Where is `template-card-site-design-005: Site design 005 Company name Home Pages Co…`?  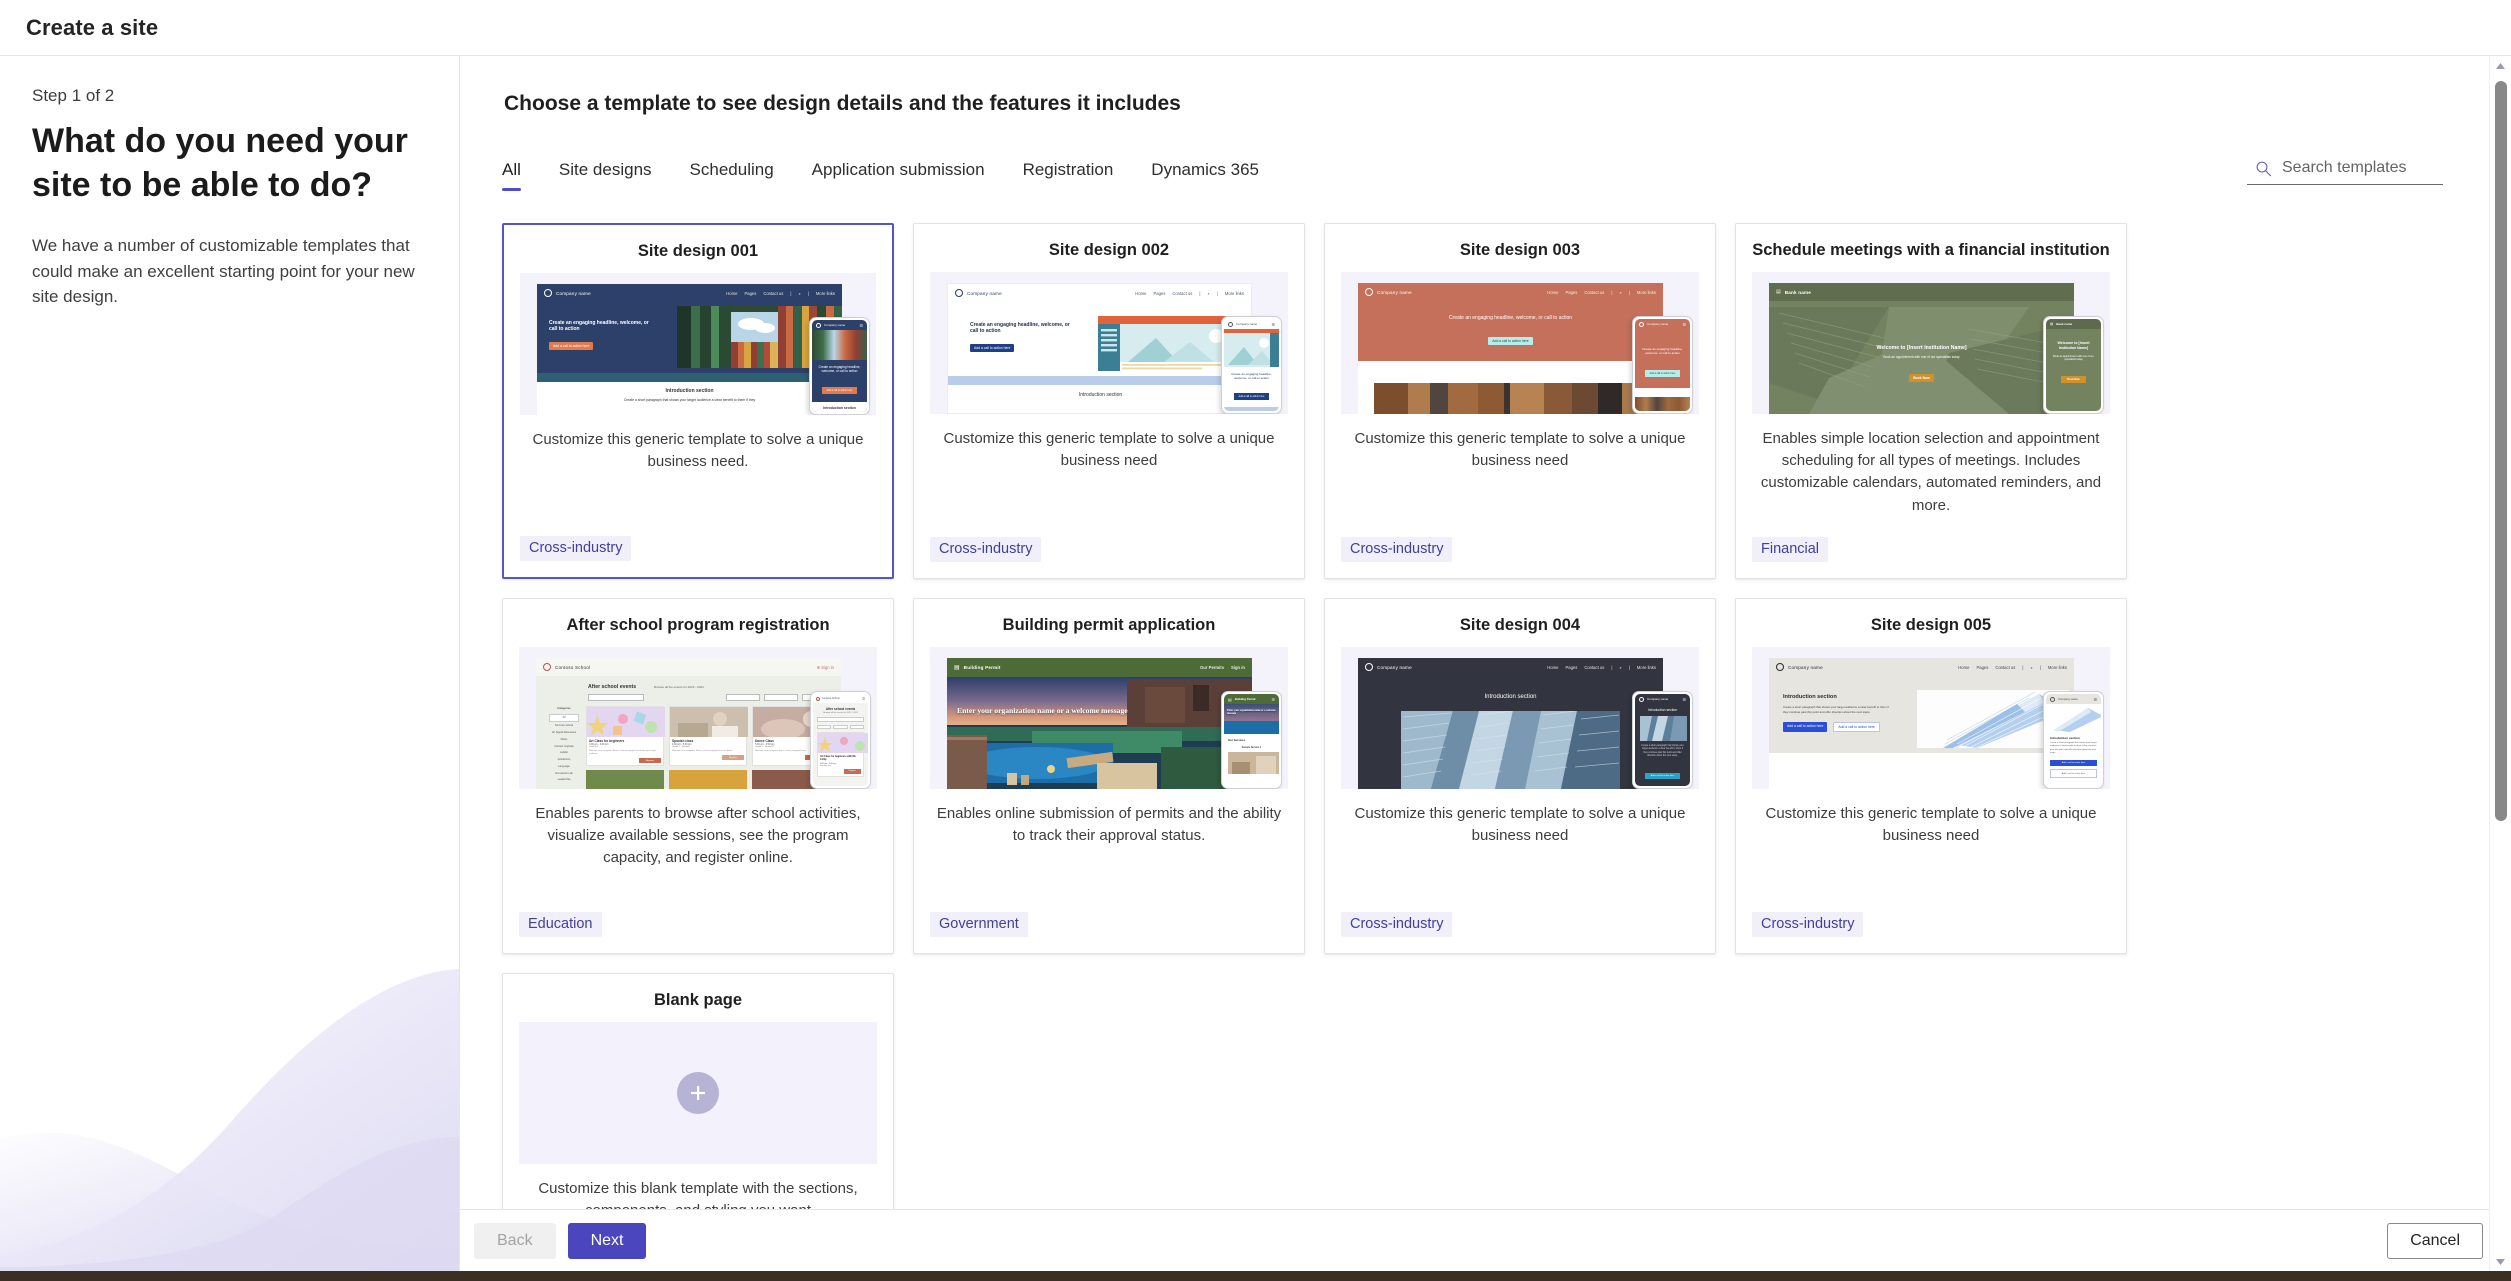
template-card-site-design-005: Site design 005 Company name Home Pages Co… is located at coordinates (1931, 776).